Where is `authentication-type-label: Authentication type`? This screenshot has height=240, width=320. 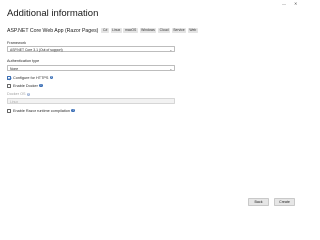
authentication-type-label: Authentication type is located at coordinates (23, 61).